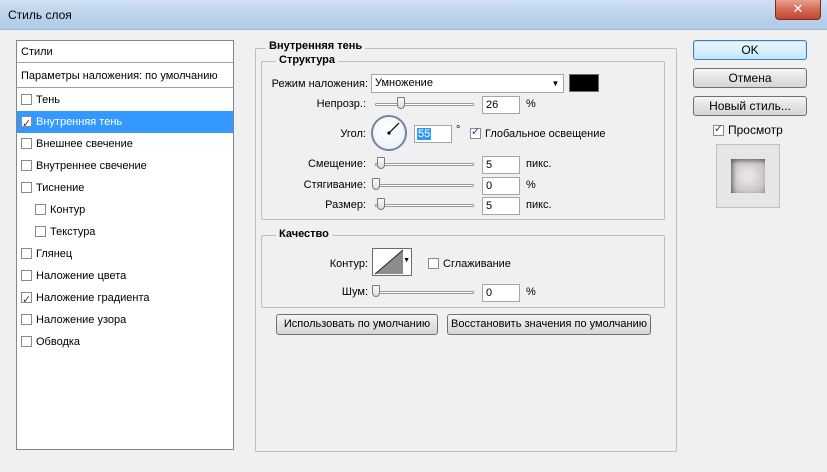 This screenshot has width=827, height=472. I want to click on style-item: Тень, so click(125, 100).